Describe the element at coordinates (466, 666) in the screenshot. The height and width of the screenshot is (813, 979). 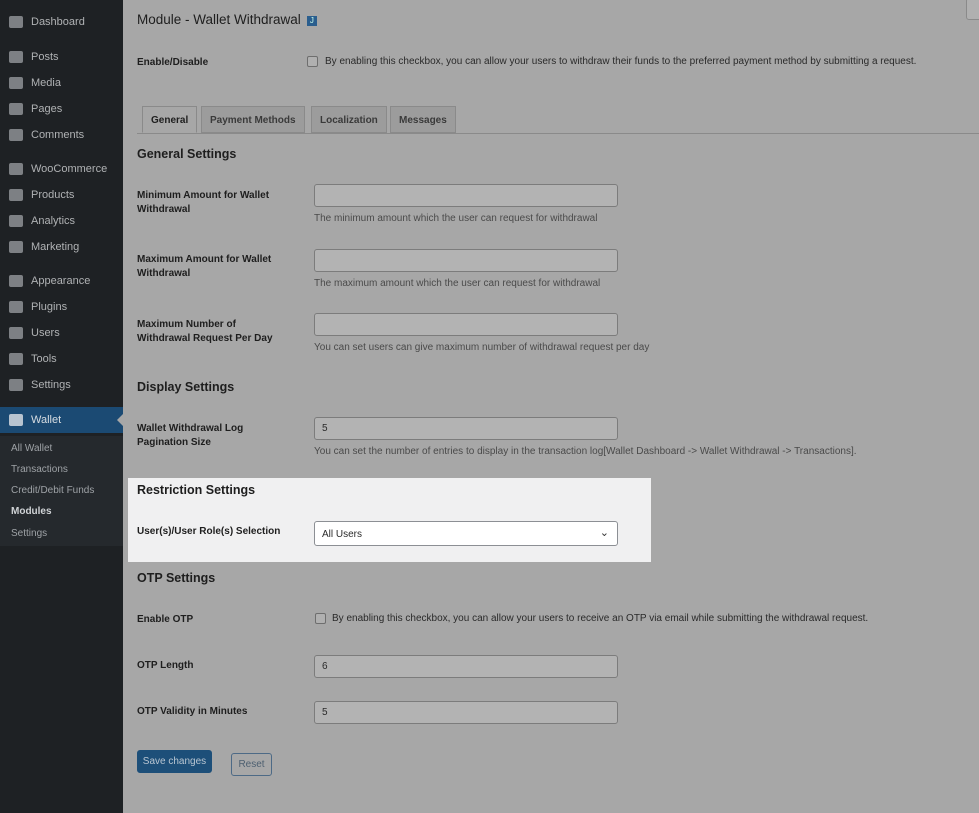
I see `otp-length-input` at that location.